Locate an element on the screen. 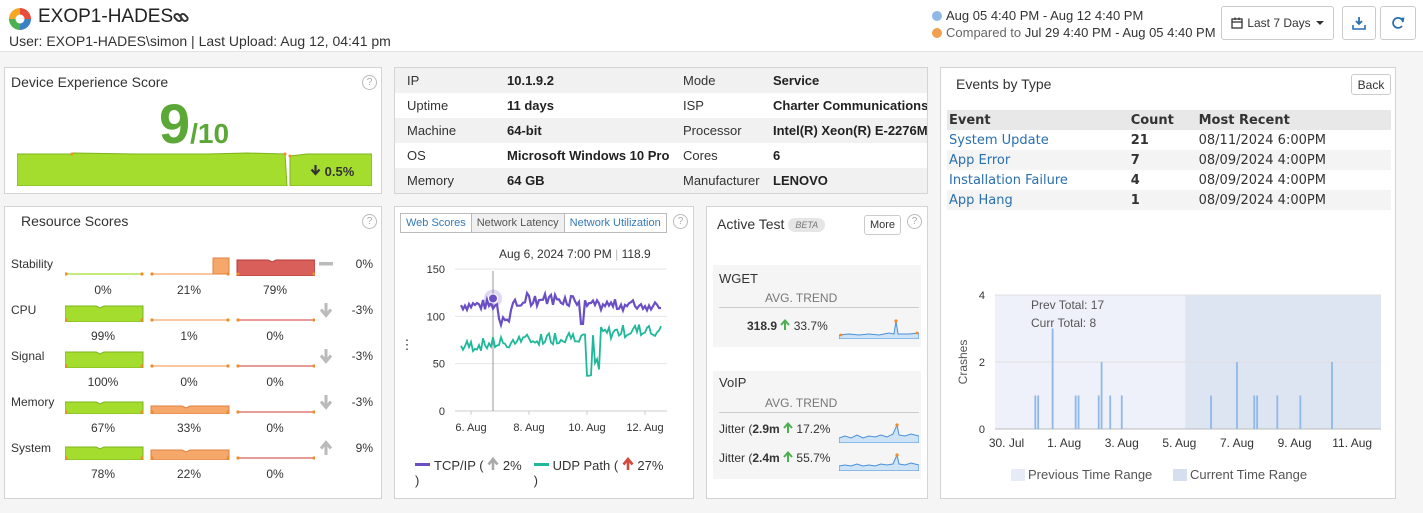  event-recent: 08/09/2024 4:00PM is located at coordinates (1293, 200).